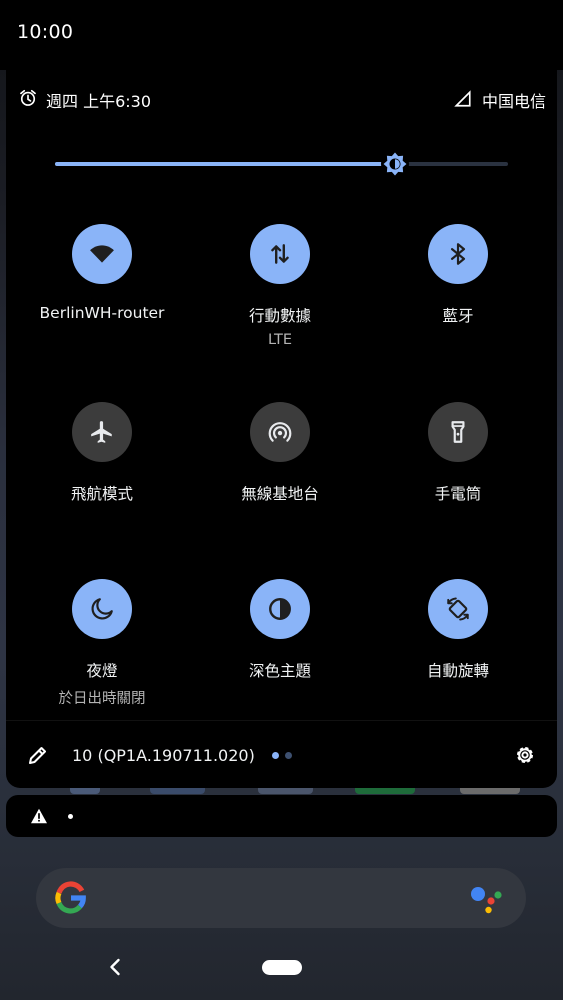 The height and width of the screenshot is (1000, 563). I want to click on status-clock: 10:00, so click(45, 32).